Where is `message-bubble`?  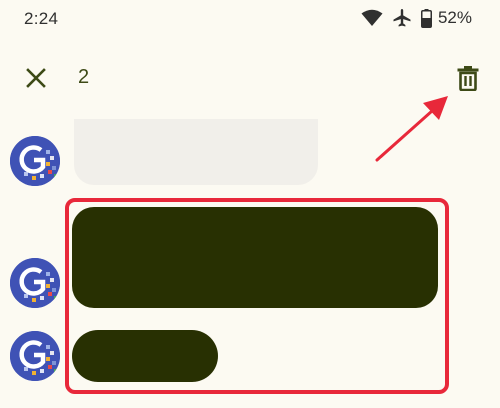 message-bubble is located at coordinates (196, 152).